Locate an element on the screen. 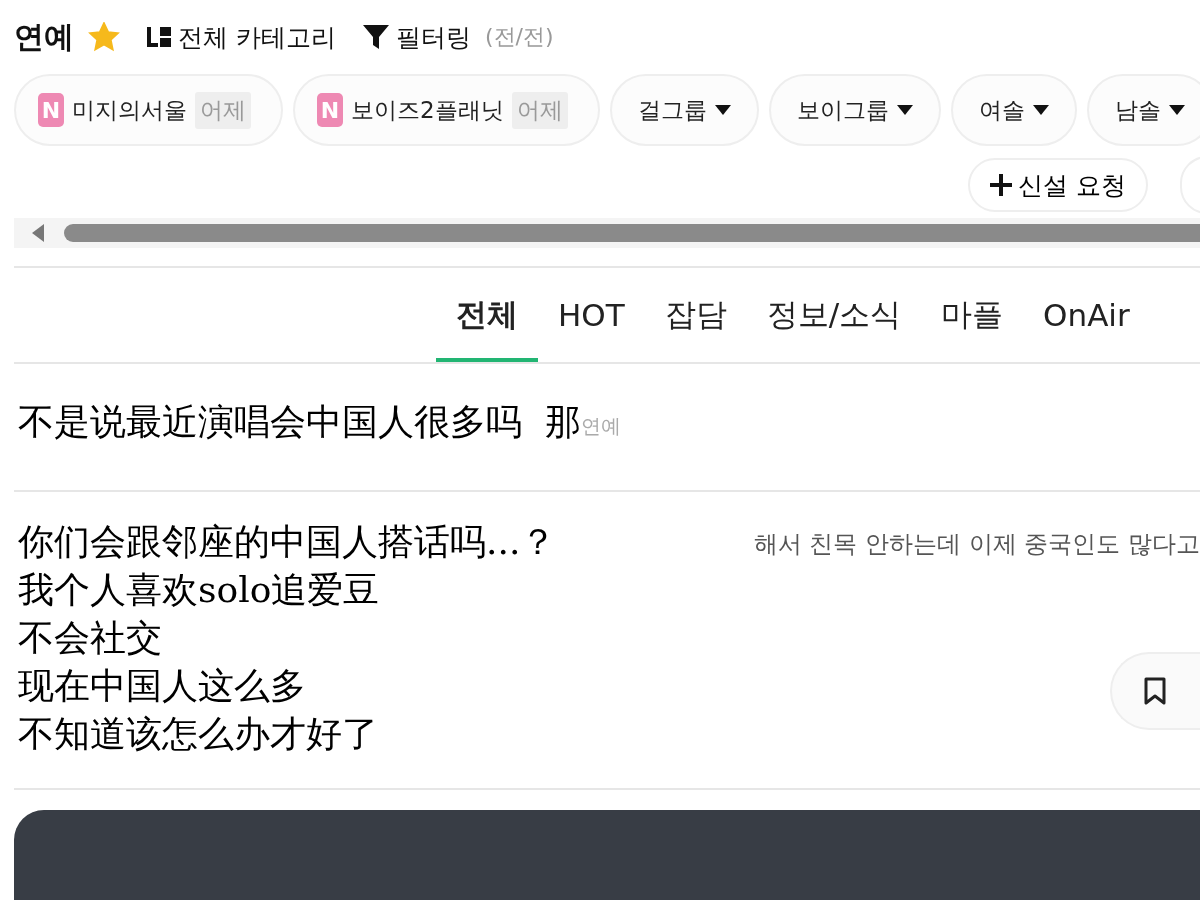 The height and width of the screenshot is (900, 1200). bookmark-button is located at coordinates (1155, 691).